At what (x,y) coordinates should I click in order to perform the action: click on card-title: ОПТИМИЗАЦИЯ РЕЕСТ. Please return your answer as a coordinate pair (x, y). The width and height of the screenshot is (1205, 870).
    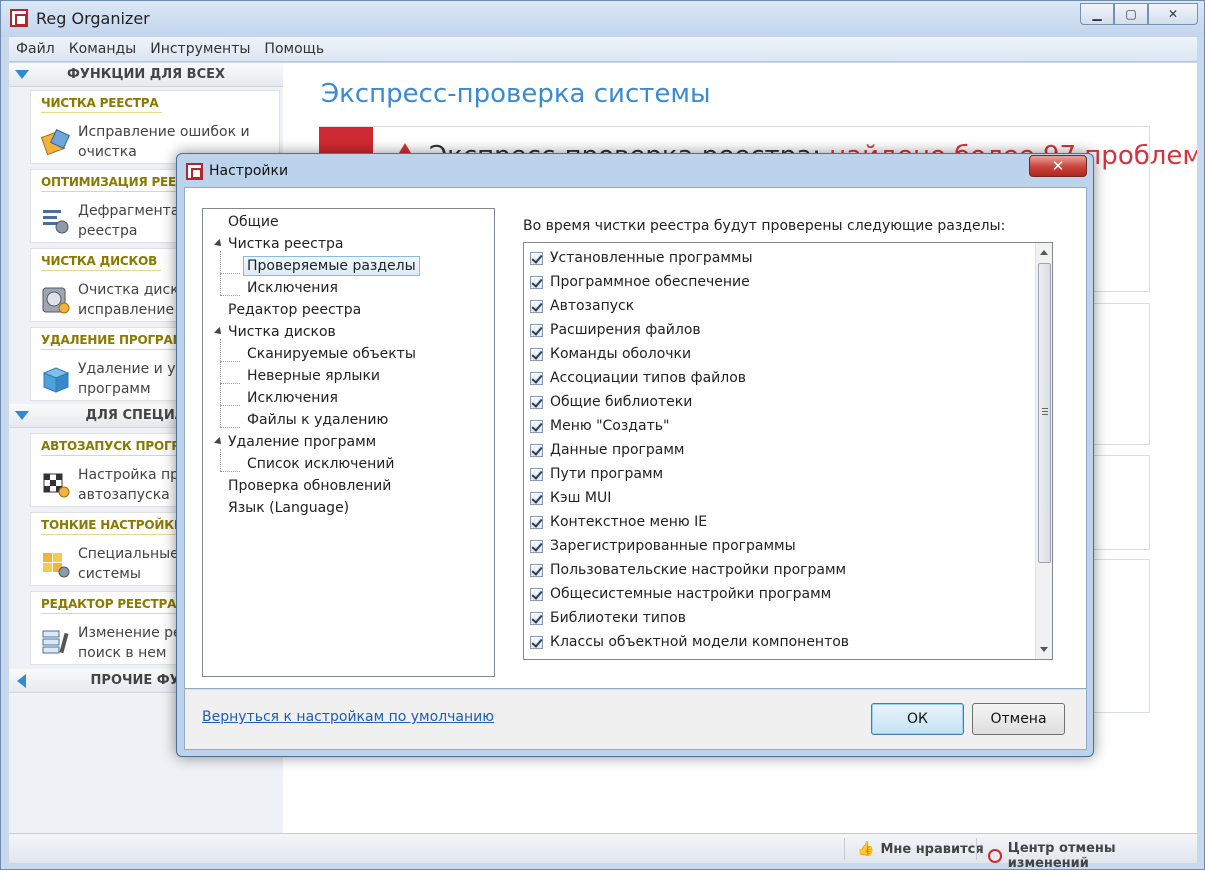
    Looking at the image, I should click on (119, 183).